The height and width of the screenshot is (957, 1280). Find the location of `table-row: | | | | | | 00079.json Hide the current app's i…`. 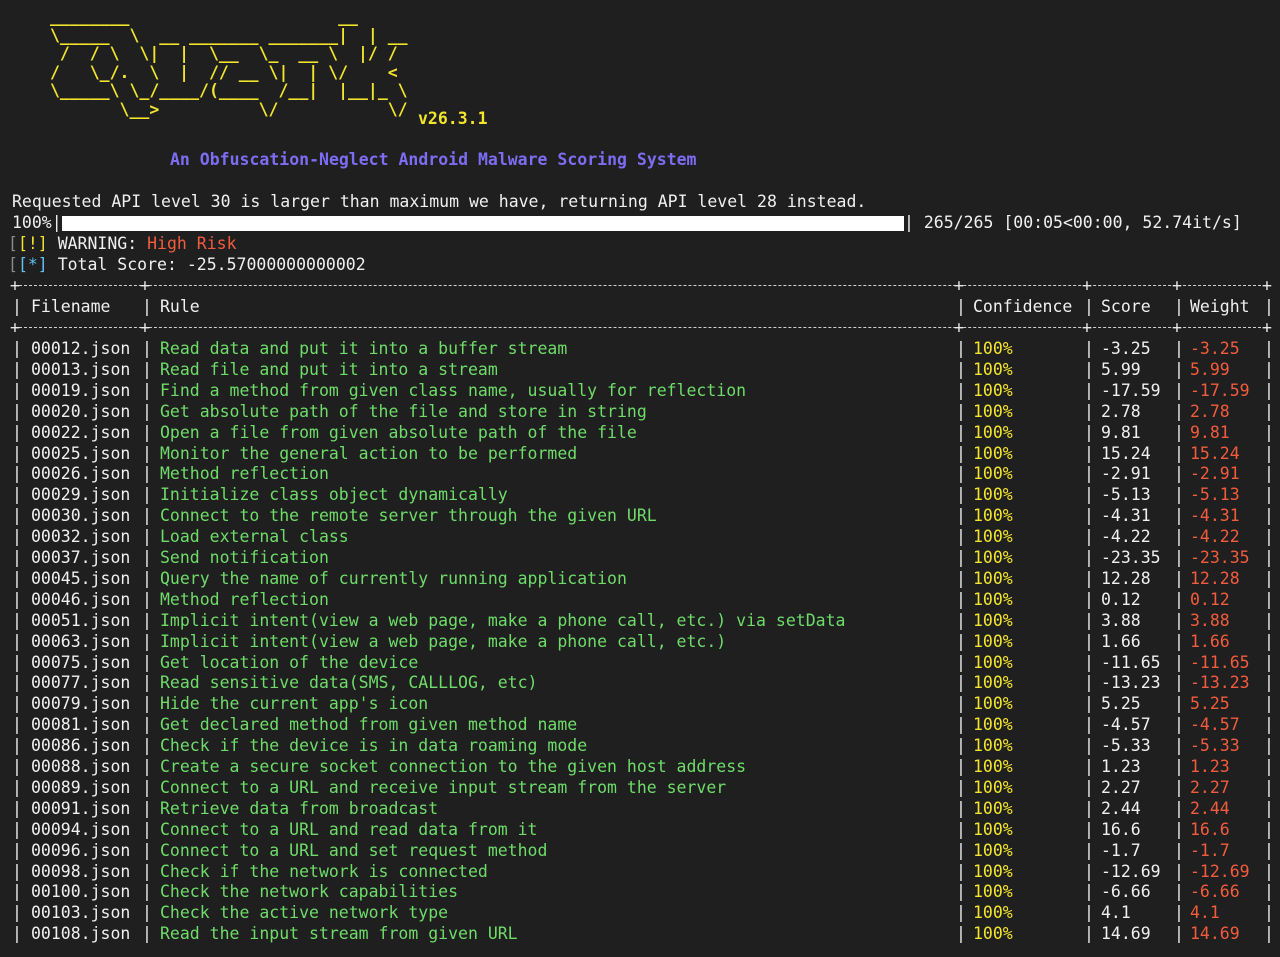

table-row: | | | | | | 00079.json Hide the current app's i… is located at coordinates (643, 704).